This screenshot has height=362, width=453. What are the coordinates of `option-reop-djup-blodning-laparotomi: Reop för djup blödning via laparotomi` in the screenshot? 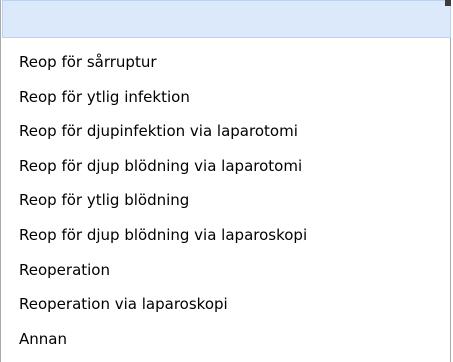 It's located at (226, 166).